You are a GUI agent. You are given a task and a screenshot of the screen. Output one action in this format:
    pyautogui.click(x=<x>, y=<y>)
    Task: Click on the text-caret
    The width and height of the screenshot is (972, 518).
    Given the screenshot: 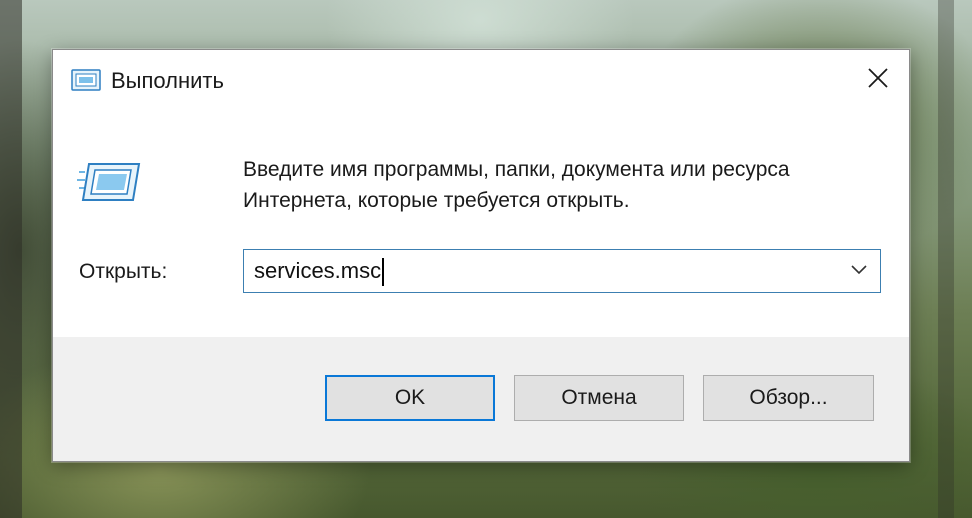 What is the action you would take?
    pyautogui.click(x=383, y=272)
    